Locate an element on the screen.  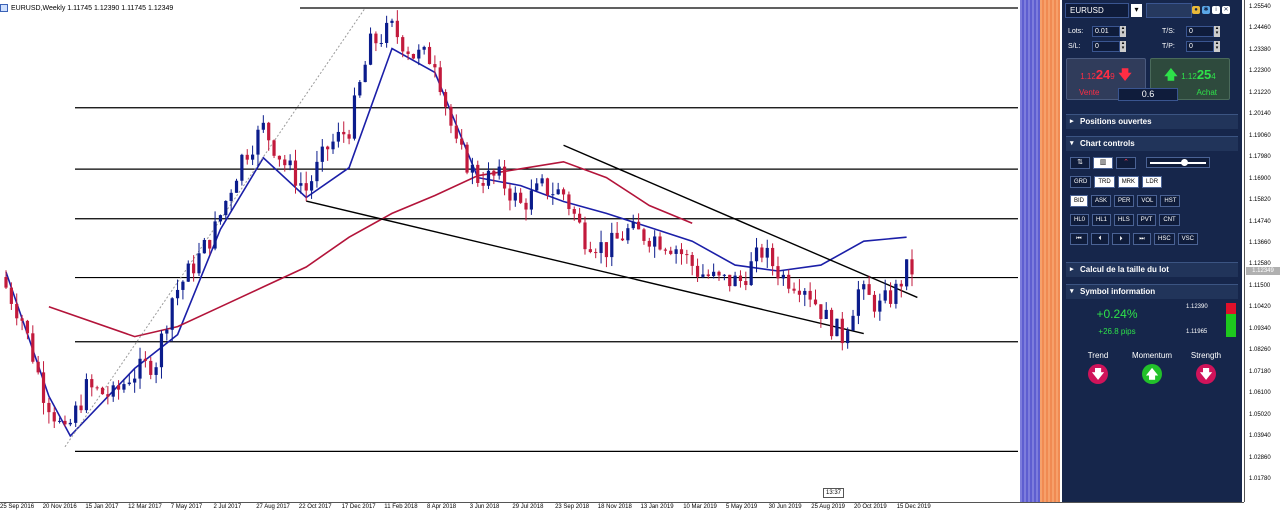
cc-button-vol: VOL is located at coordinates (1147, 201).